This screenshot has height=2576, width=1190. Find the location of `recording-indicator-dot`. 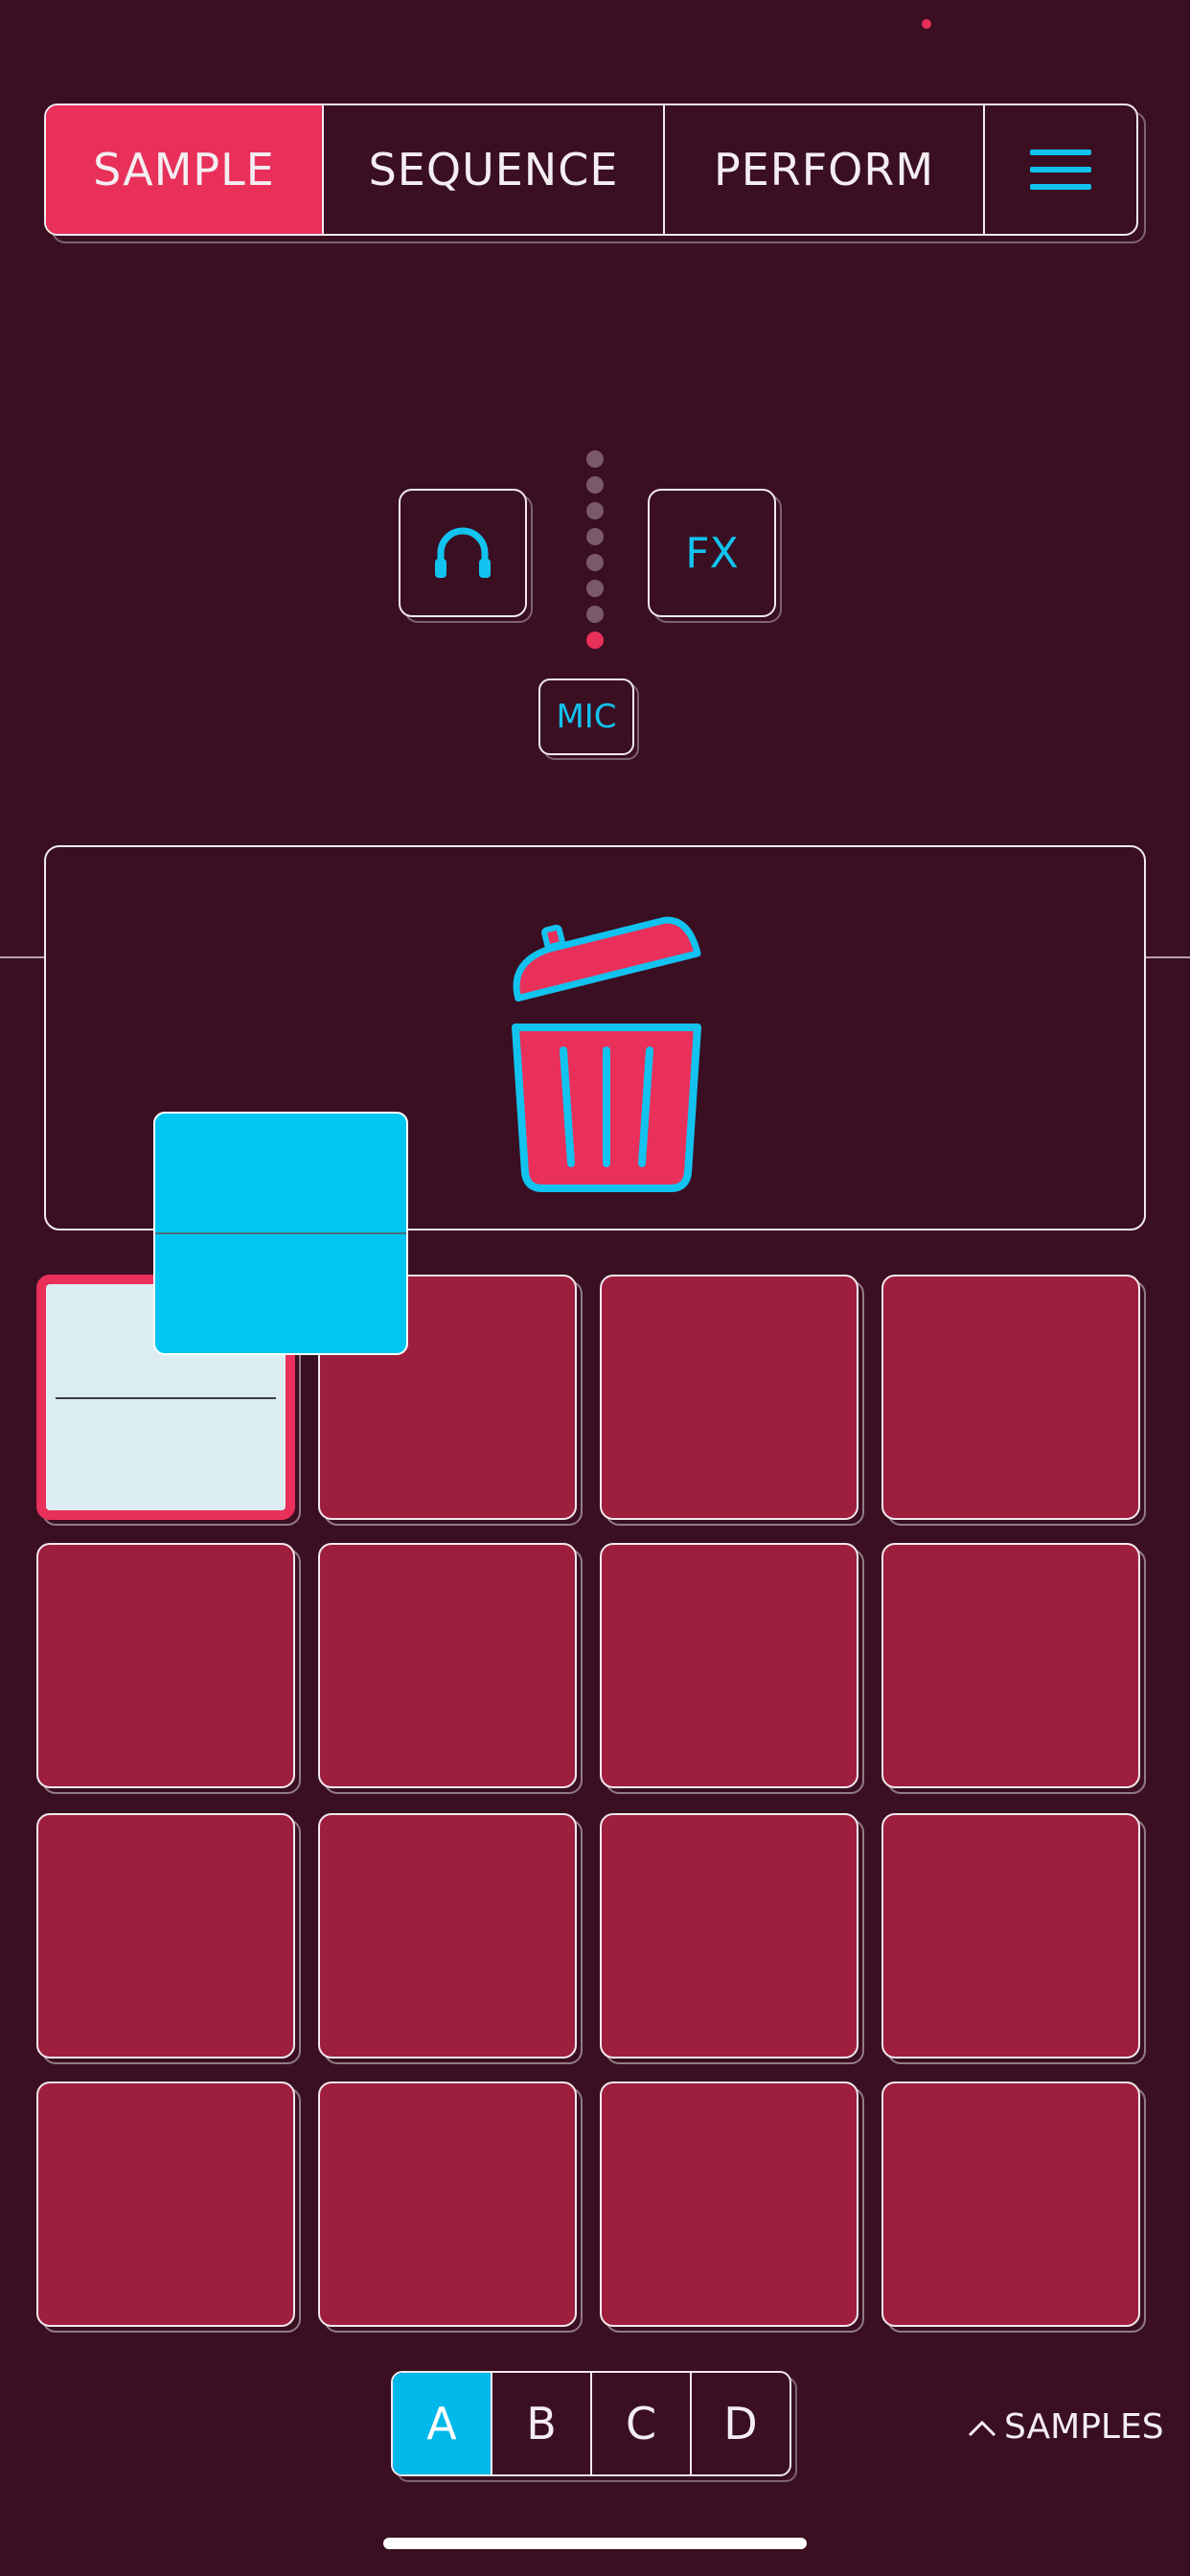

recording-indicator-dot is located at coordinates (927, 24).